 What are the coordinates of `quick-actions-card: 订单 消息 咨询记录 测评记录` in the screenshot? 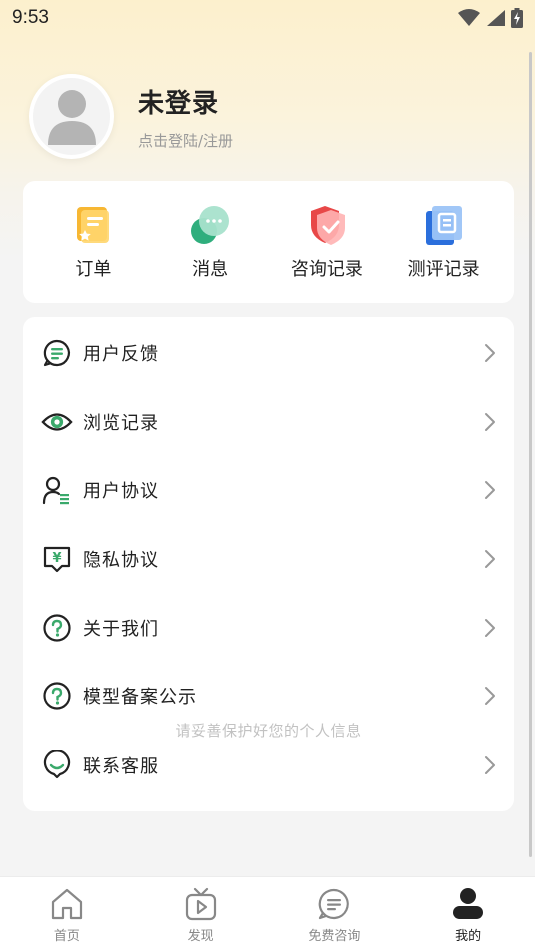 It's located at (268, 242).